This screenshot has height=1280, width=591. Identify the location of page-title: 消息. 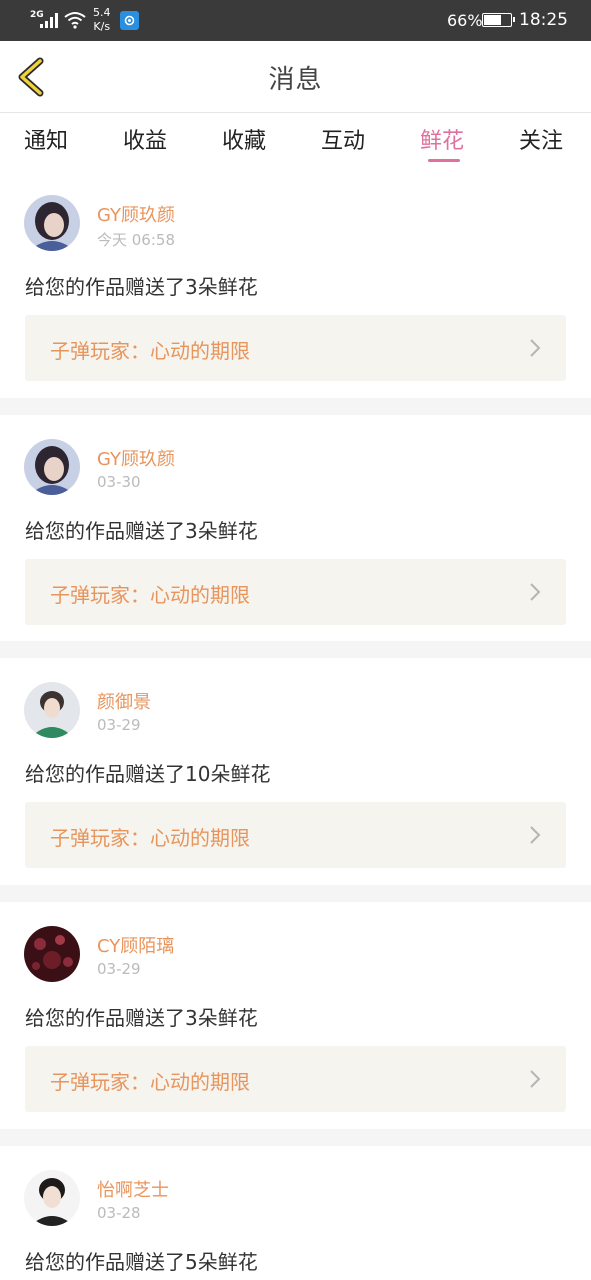
(295, 80).